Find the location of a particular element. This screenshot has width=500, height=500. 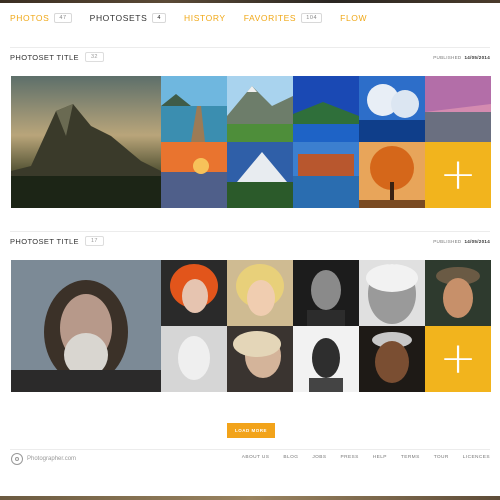

tab-favorites-count: 104 is located at coordinates (312, 18).